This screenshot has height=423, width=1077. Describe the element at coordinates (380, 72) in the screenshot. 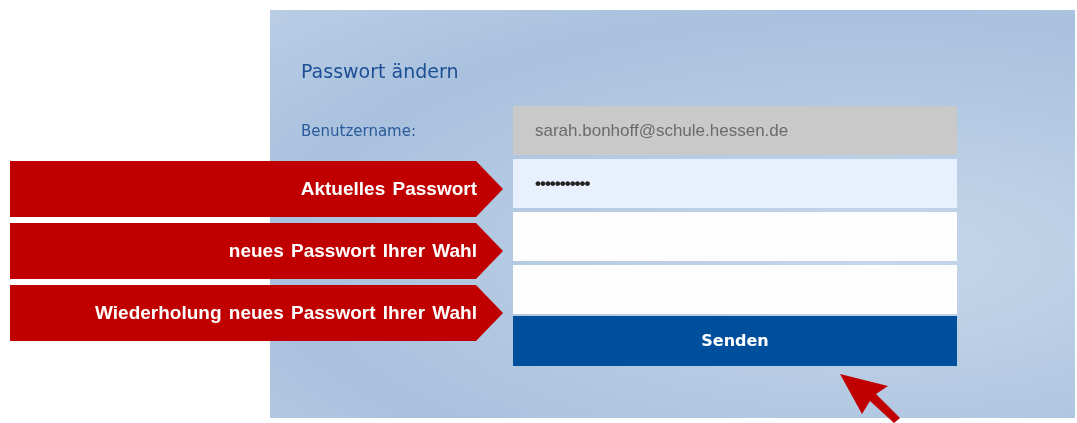

I see `form-title: Passwort ändern` at that location.